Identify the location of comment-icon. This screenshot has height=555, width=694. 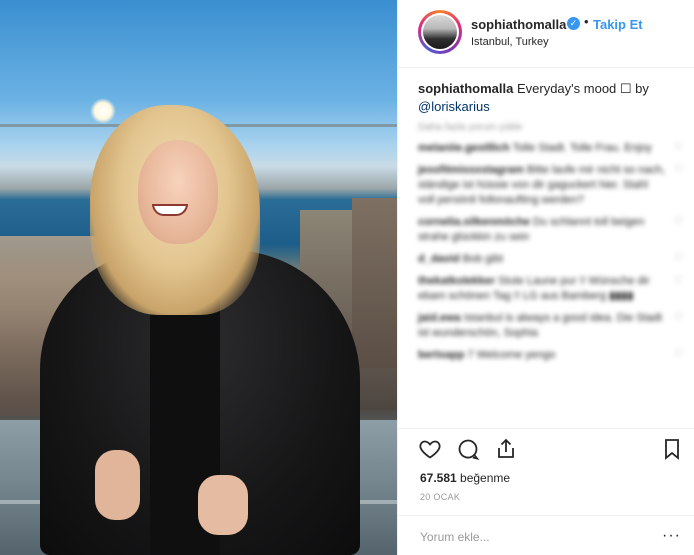
(468, 449).